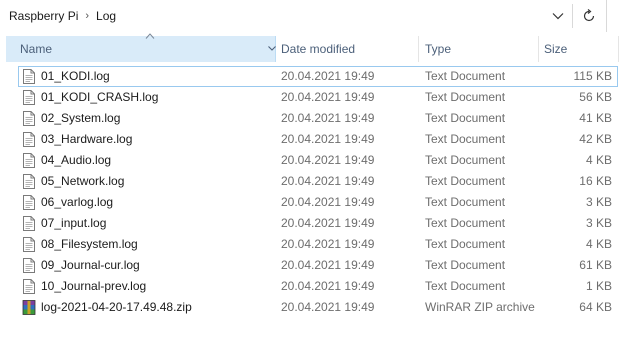  Describe the element at coordinates (29, 307) in the screenshot. I see `winrar-archive-icon` at that location.